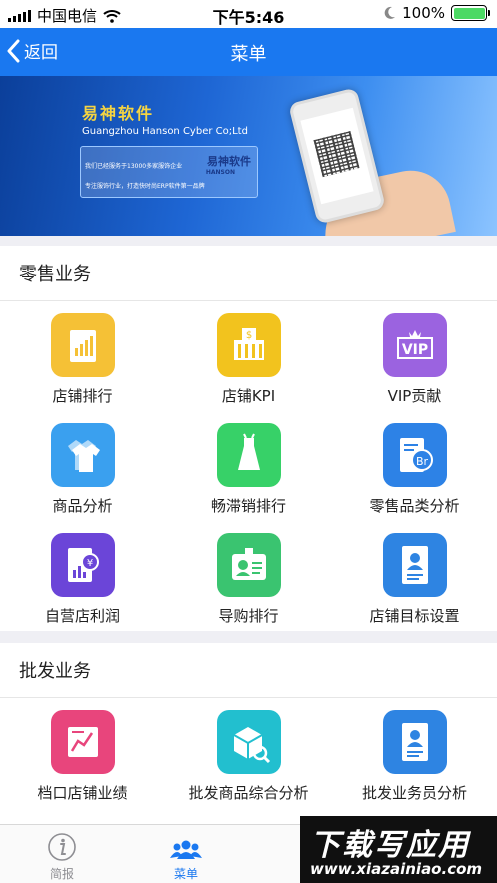 This screenshot has width=497, height=883. I want to click on page-title: 菜单, so click(248, 54).